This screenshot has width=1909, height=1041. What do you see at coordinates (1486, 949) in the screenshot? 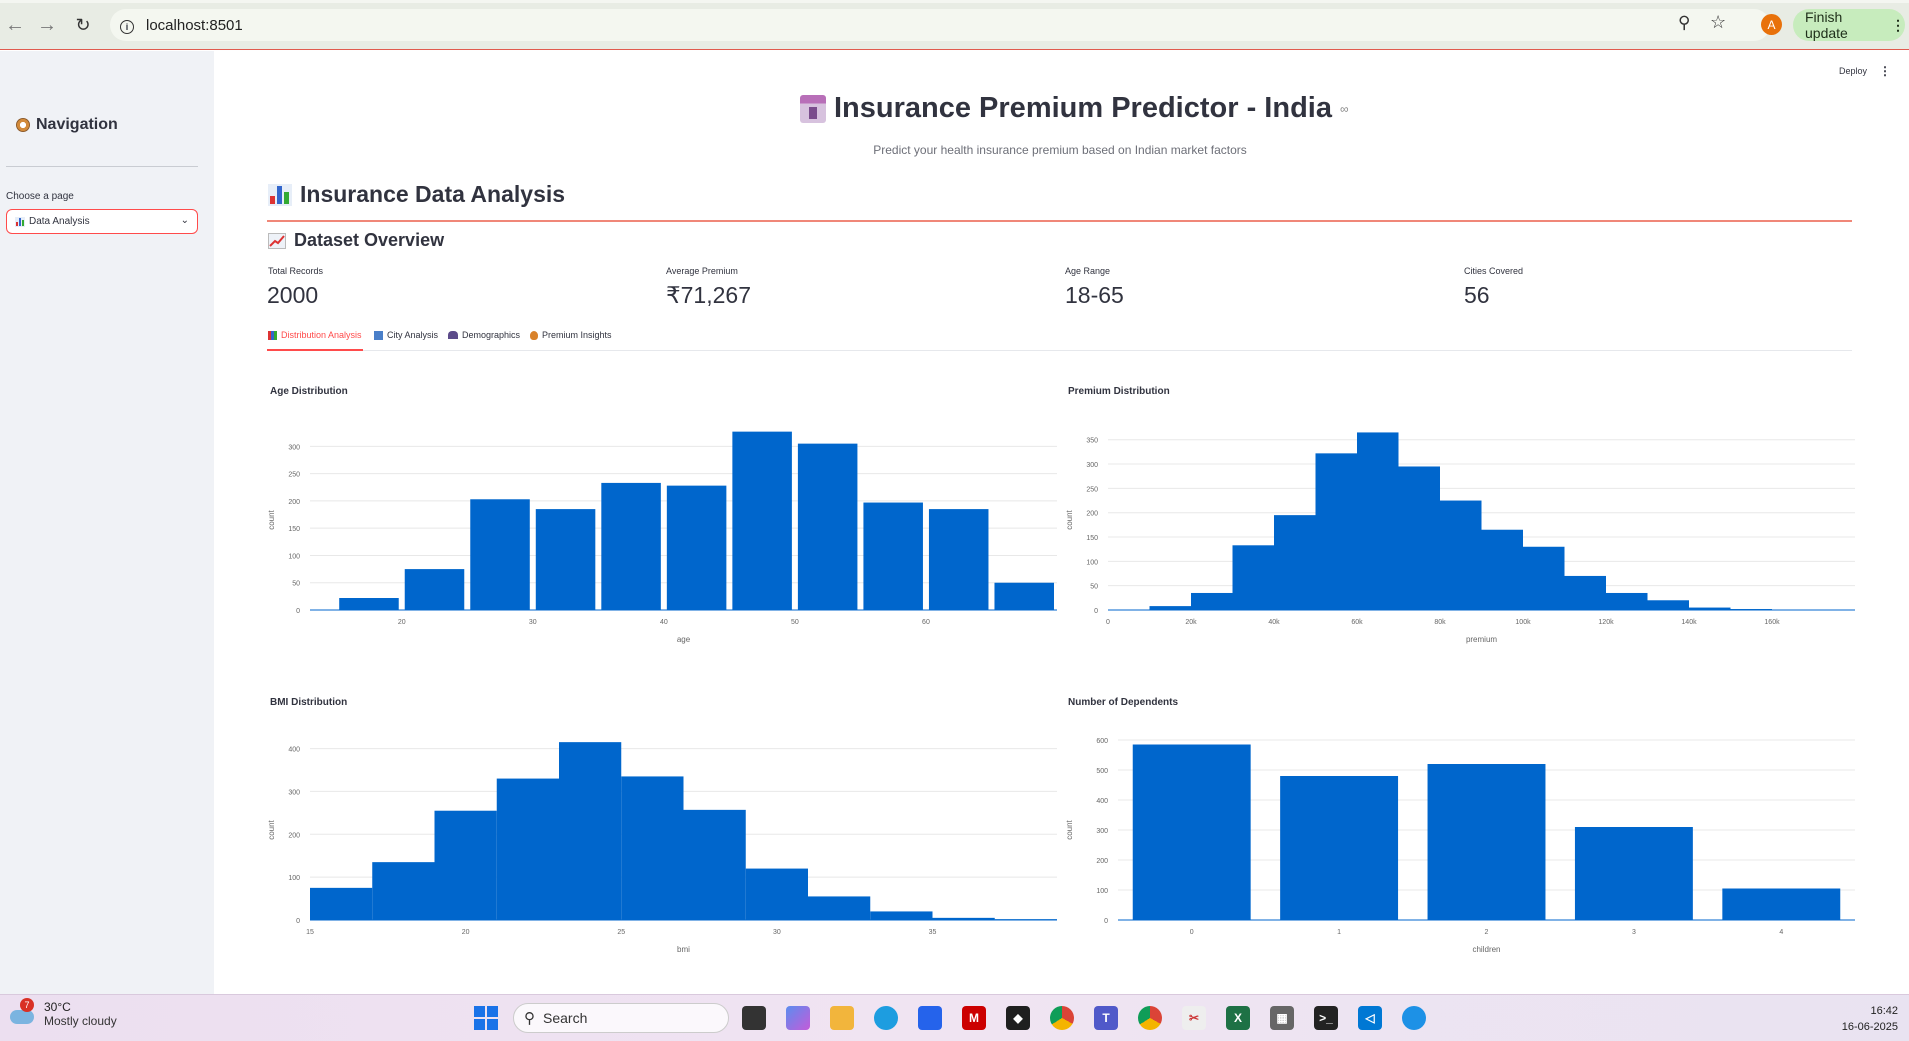
I see `x-axis-label: children` at bounding box center [1486, 949].